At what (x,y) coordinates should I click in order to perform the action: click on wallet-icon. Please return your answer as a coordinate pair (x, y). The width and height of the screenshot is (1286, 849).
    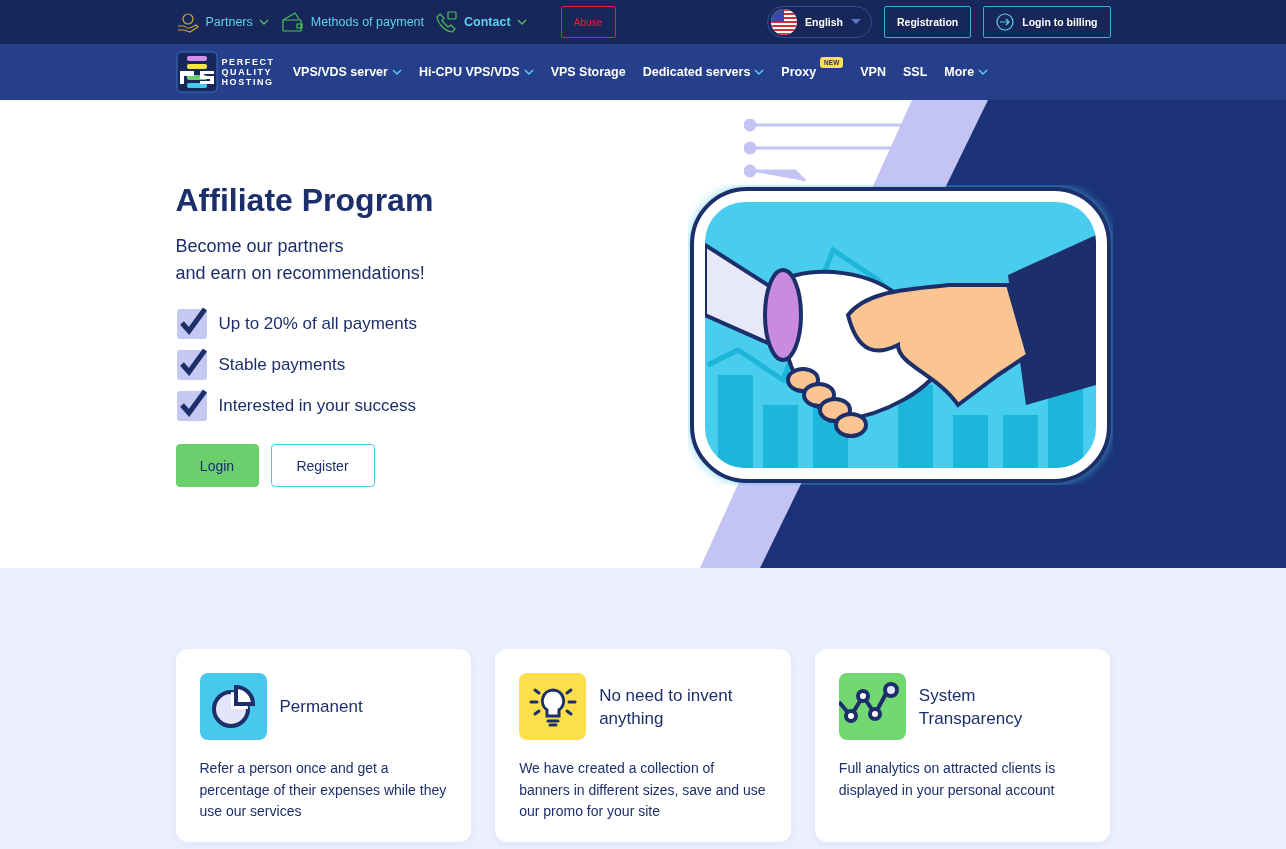
    Looking at the image, I should click on (292, 22).